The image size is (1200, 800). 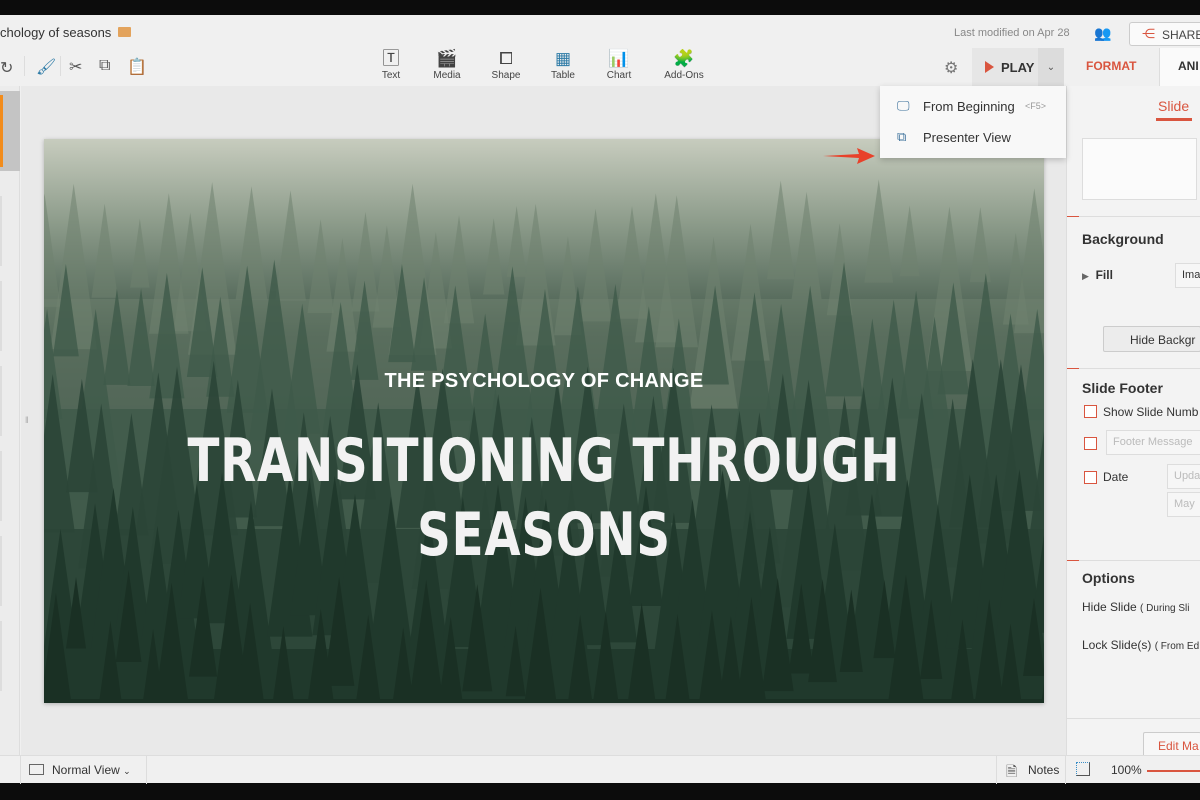 I want to click on play-button: PLAY ⌄, so click(x=1018, y=67).